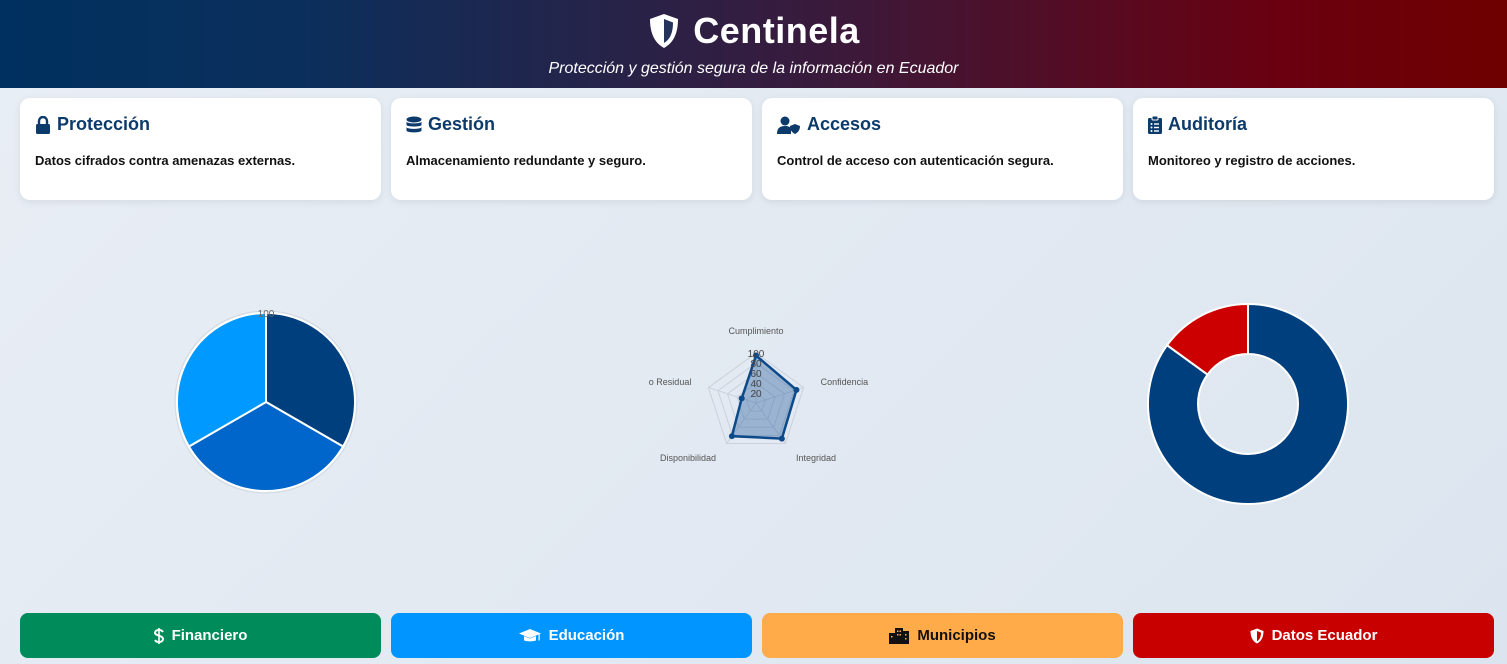  What do you see at coordinates (586, 635) in the screenshot?
I see `button-label: Educación` at bounding box center [586, 635].